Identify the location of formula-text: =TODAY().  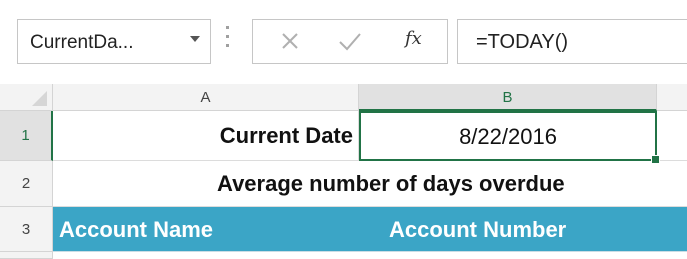
(522, 42).